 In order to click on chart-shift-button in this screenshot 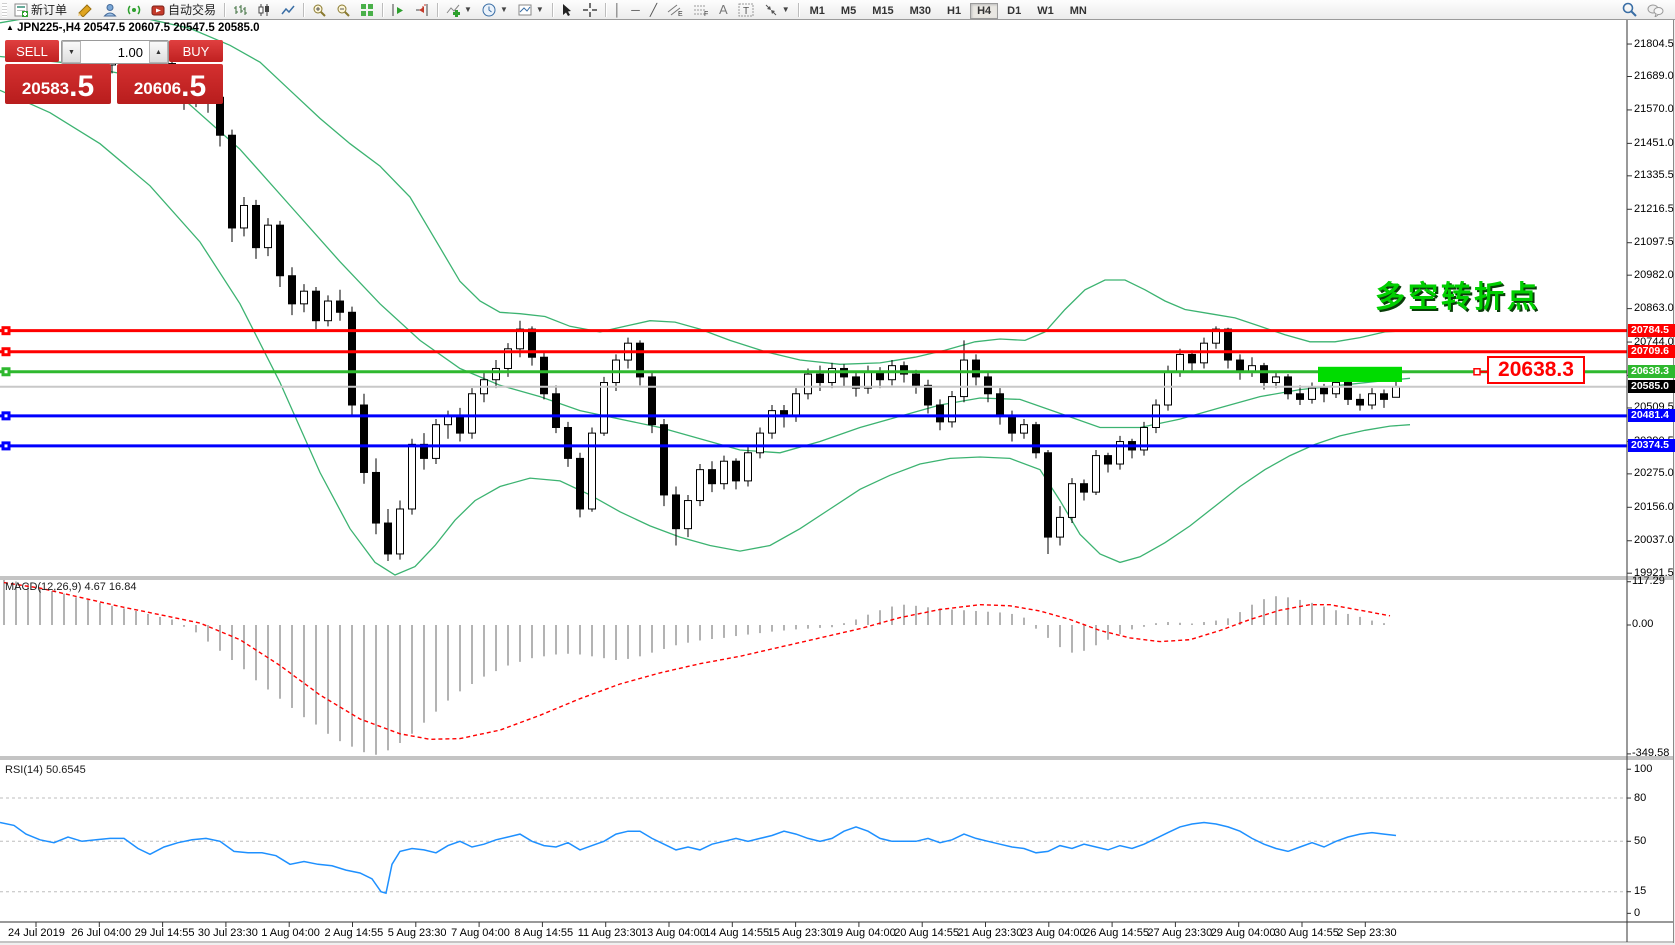, I will do `click(422, 9)`.